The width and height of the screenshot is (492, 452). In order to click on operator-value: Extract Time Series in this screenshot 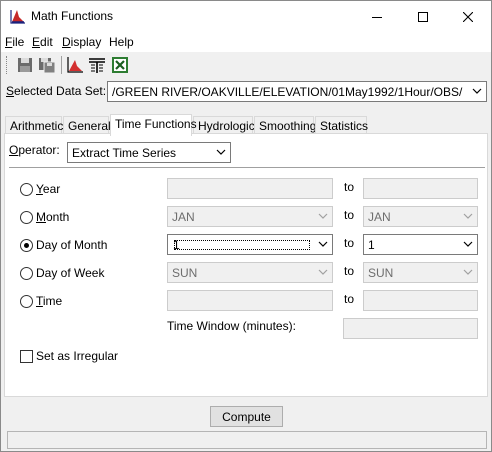, I will do `click(124, 153)`.